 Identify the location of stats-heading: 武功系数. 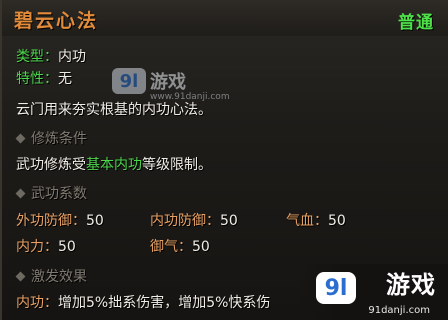
(51, 193).